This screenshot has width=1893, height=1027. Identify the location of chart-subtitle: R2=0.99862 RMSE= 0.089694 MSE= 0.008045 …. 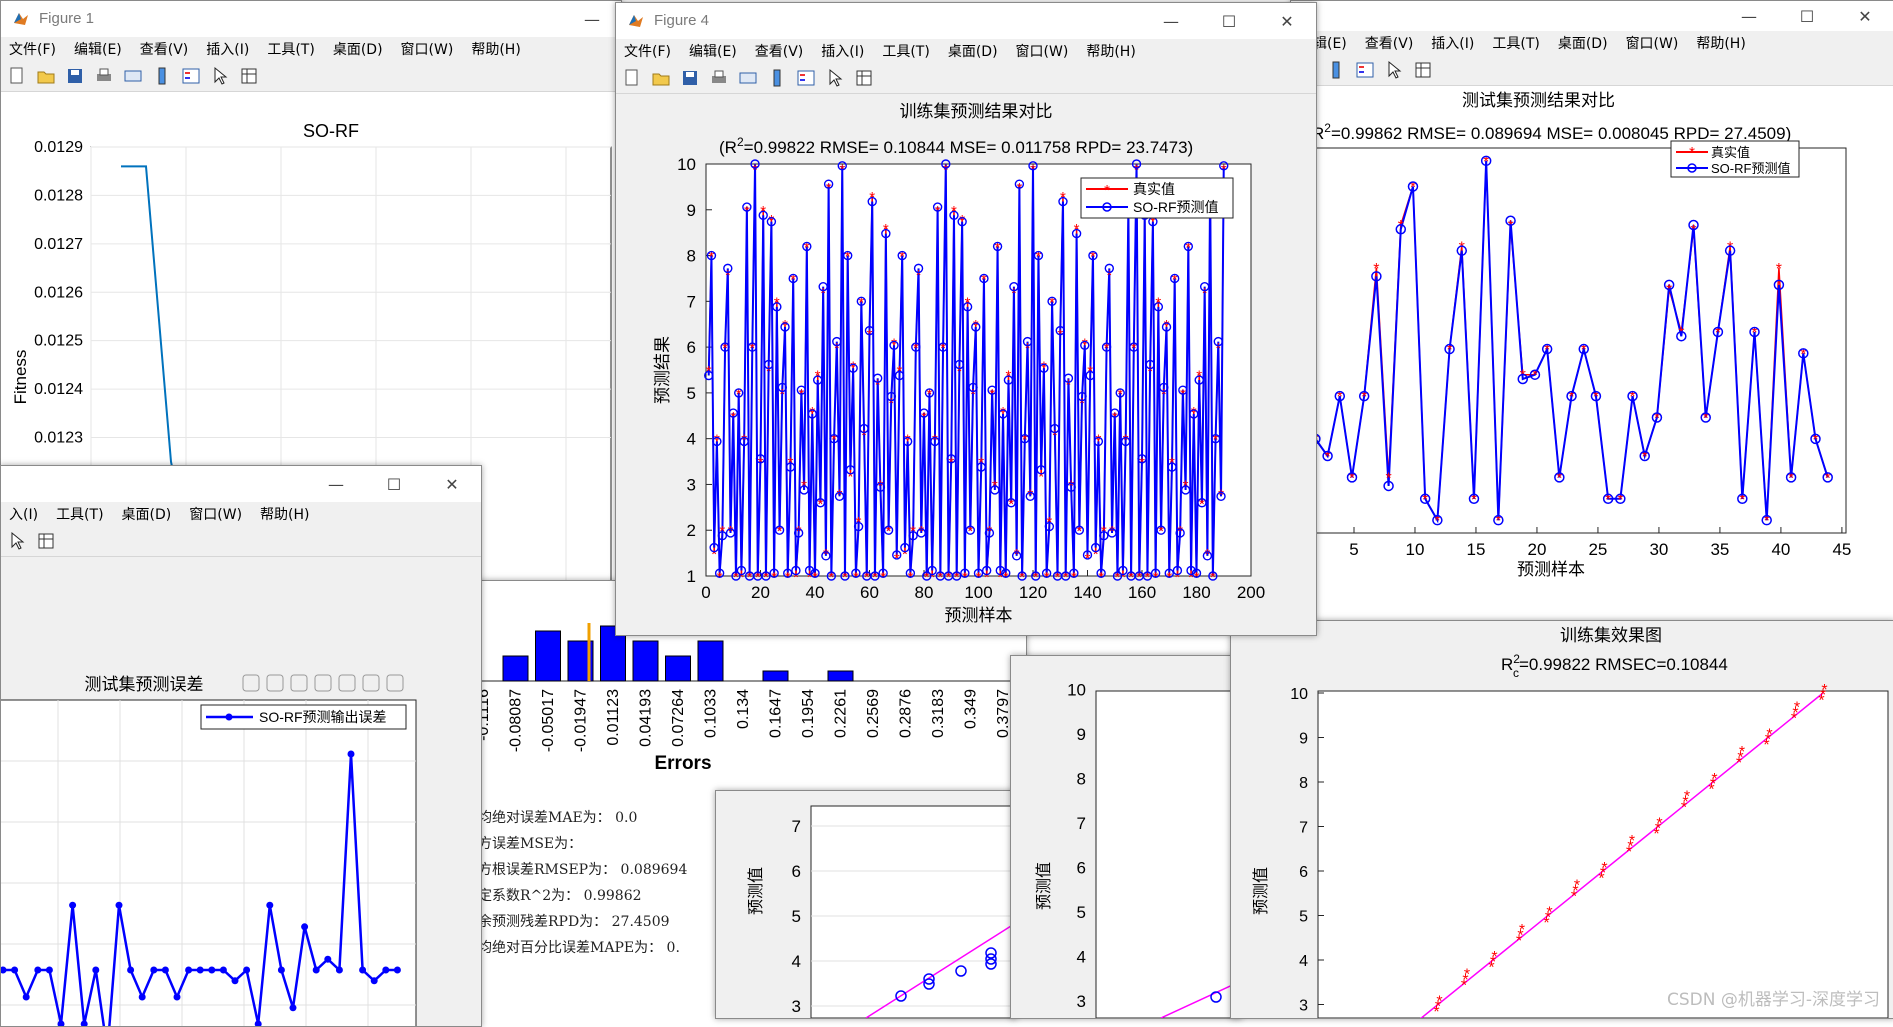
(1551, 132).